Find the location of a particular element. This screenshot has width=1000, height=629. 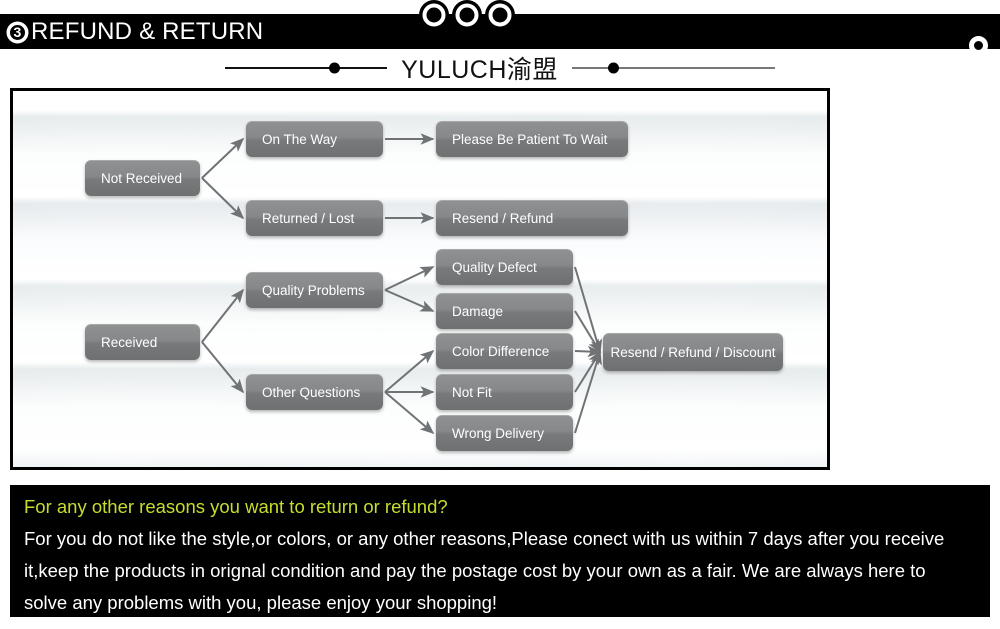

flow-node-label: Returned / Lost is located at coordinates (308, 218).